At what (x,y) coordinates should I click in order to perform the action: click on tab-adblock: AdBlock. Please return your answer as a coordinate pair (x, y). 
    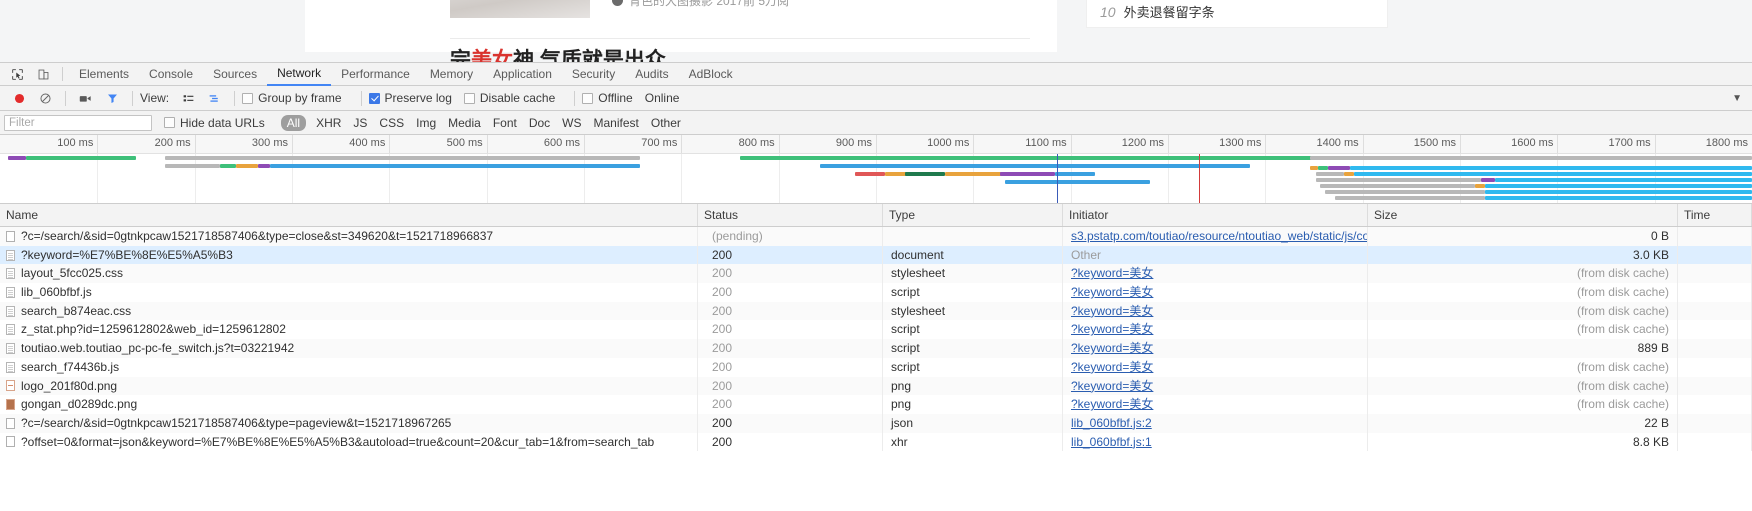
    Looking at the image, I should click on (711, 74).